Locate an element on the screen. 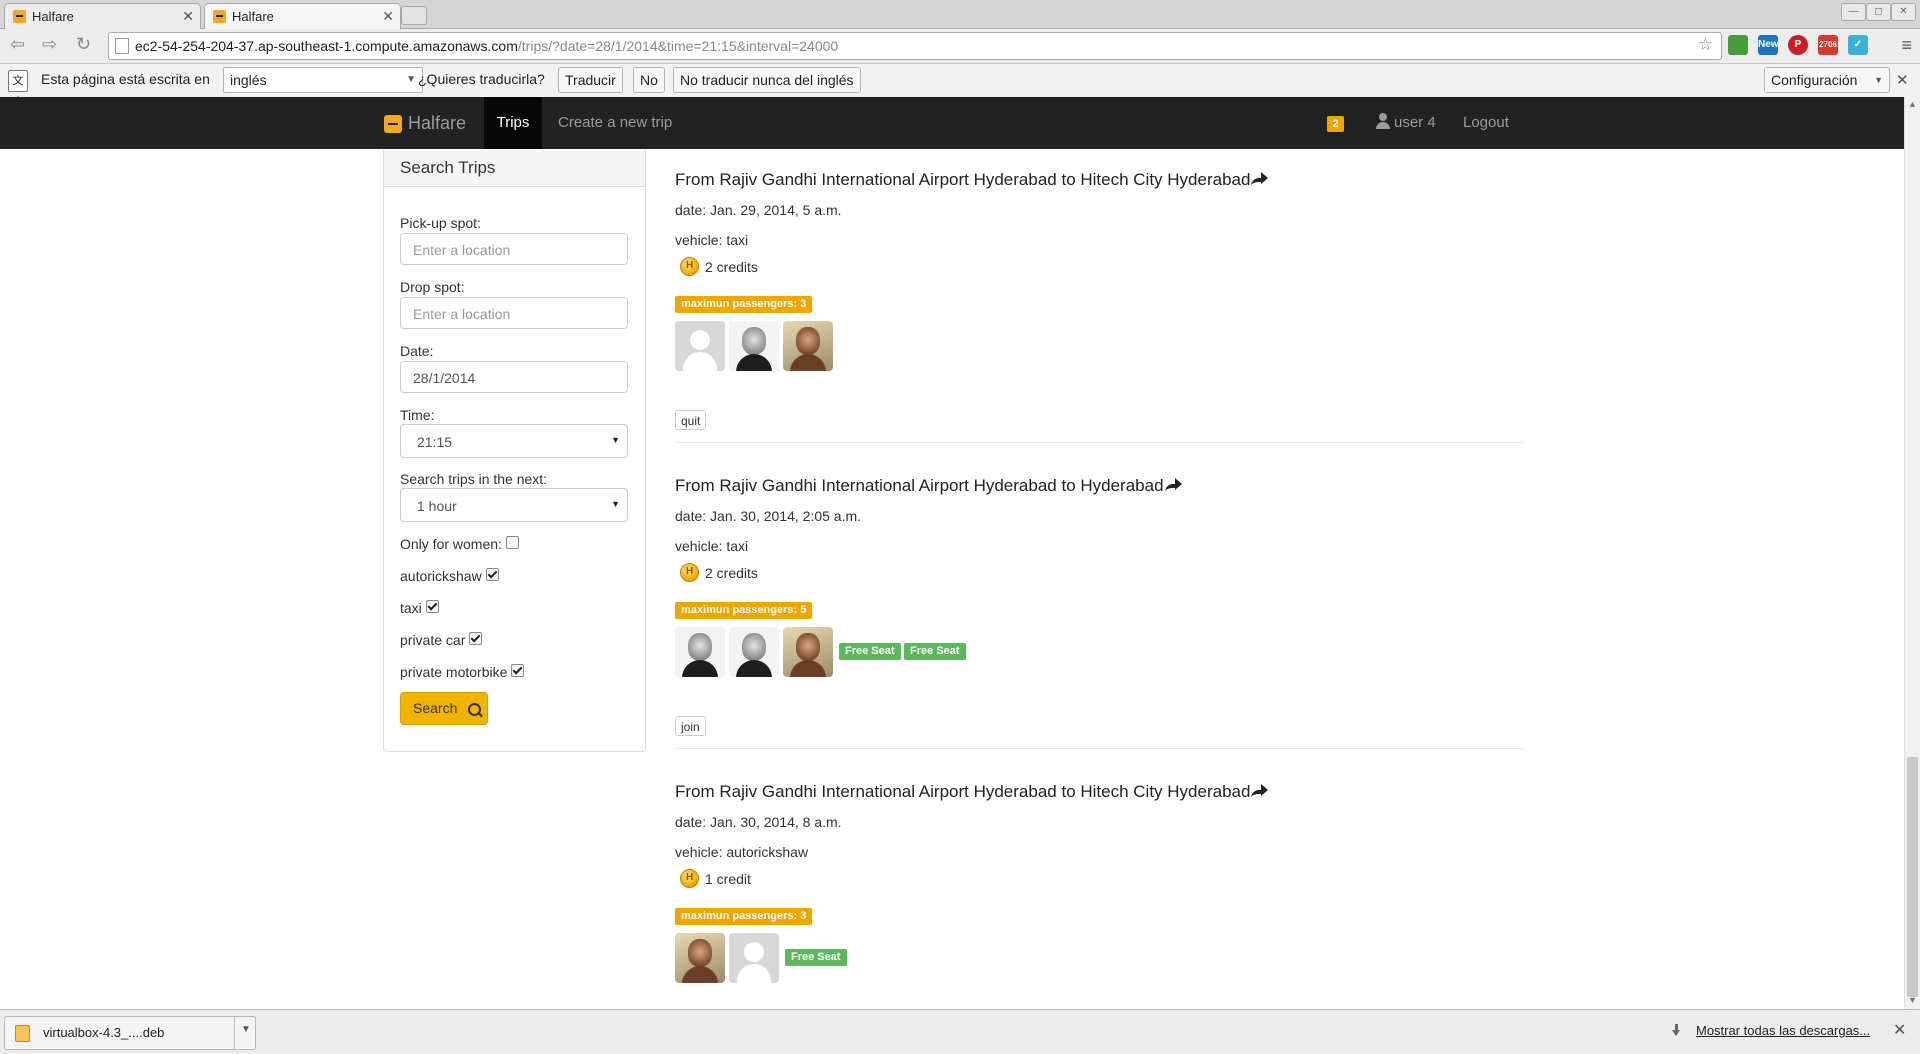 The height and width of the screenshot is (1054, 1920). tab-halfare-1: Halfare ✕ is located at coordinates (102, 16).